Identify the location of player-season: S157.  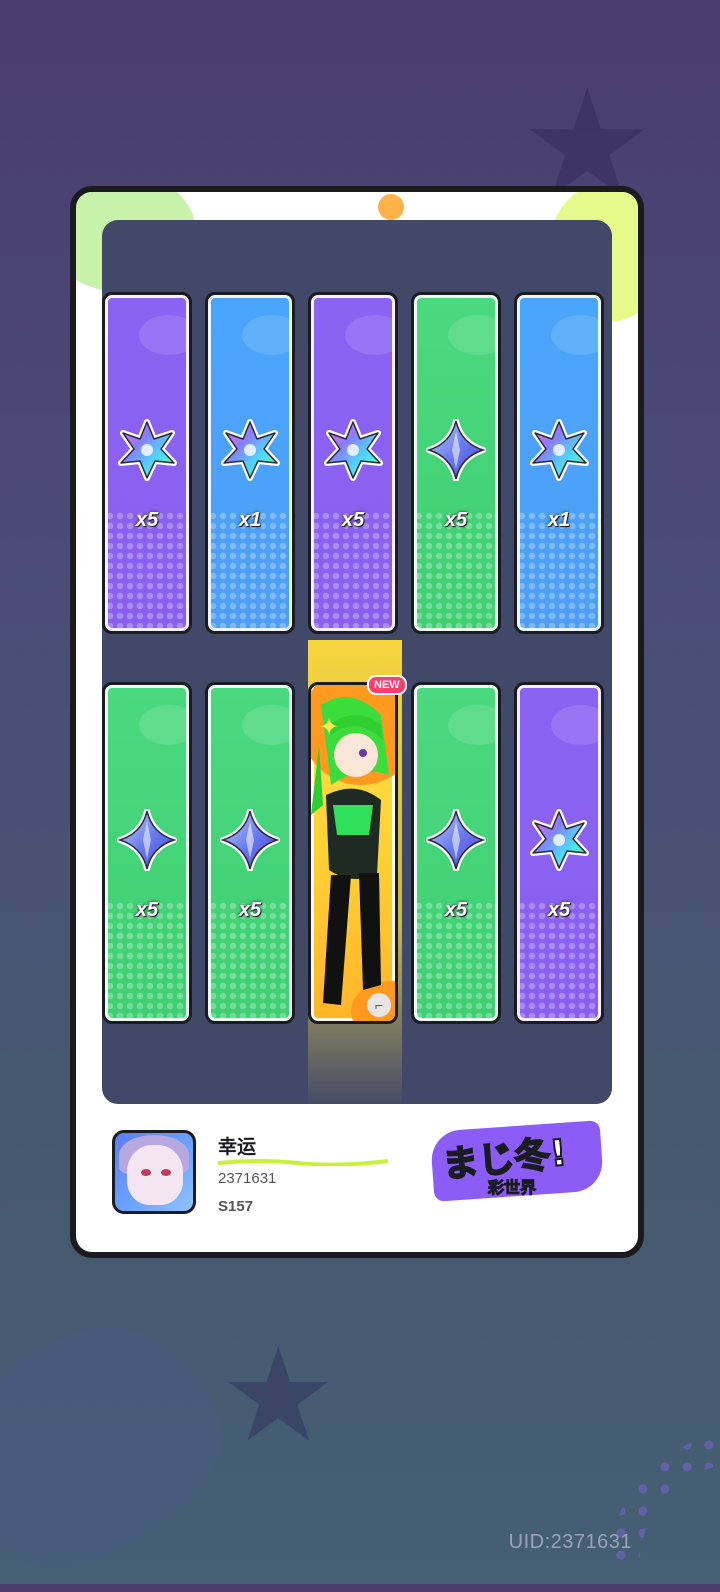
(236, 1206).